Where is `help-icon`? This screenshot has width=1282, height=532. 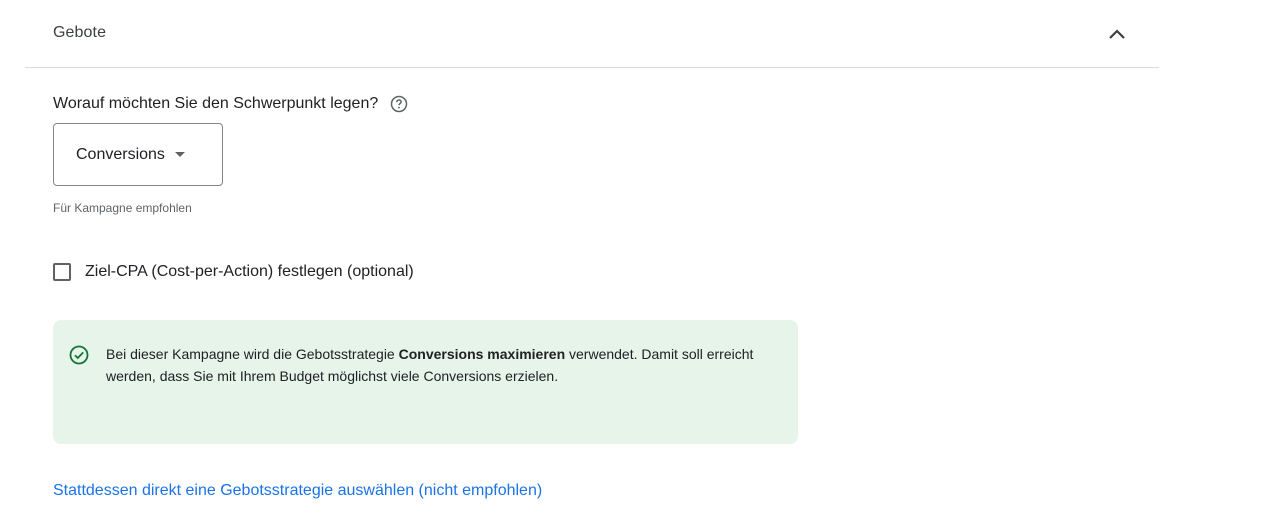 help-icon is located at coordinates (399, 104).